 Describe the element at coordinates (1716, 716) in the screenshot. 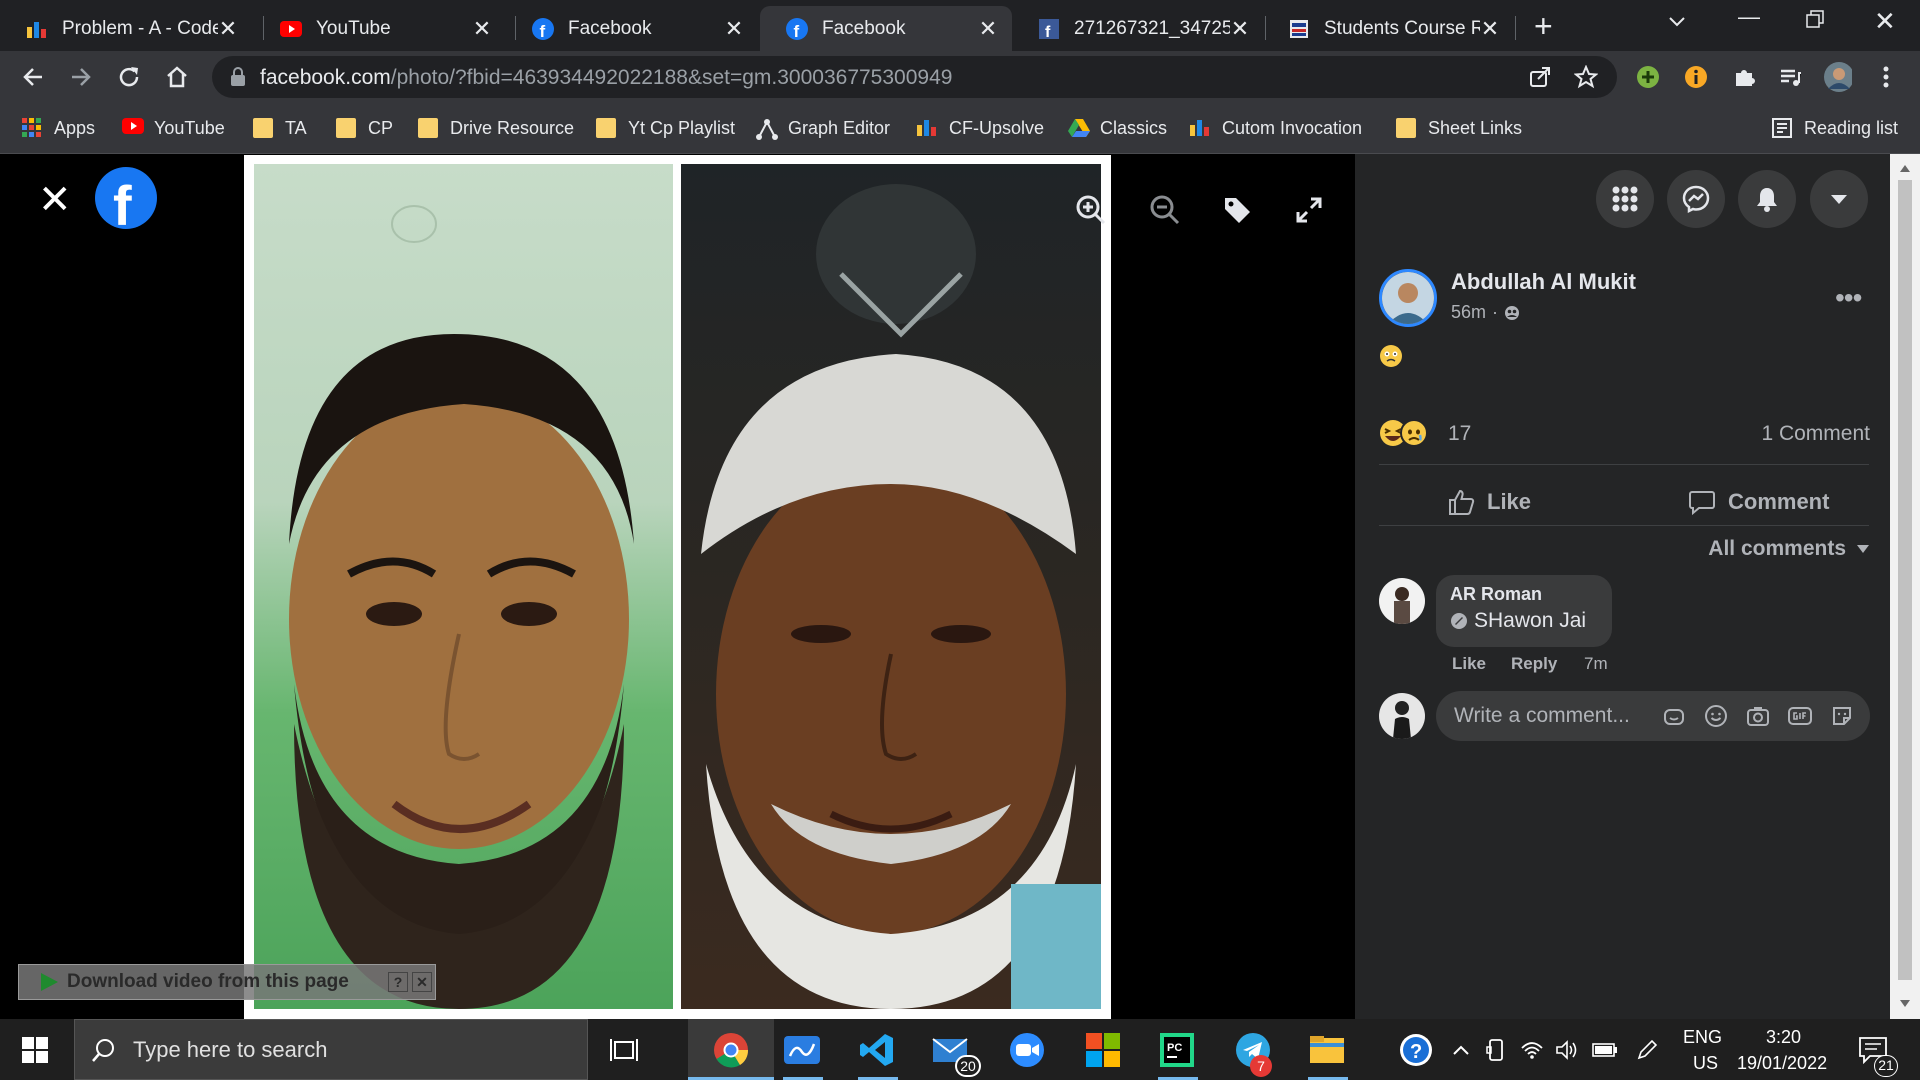

I see `emoji-icon` at that location.